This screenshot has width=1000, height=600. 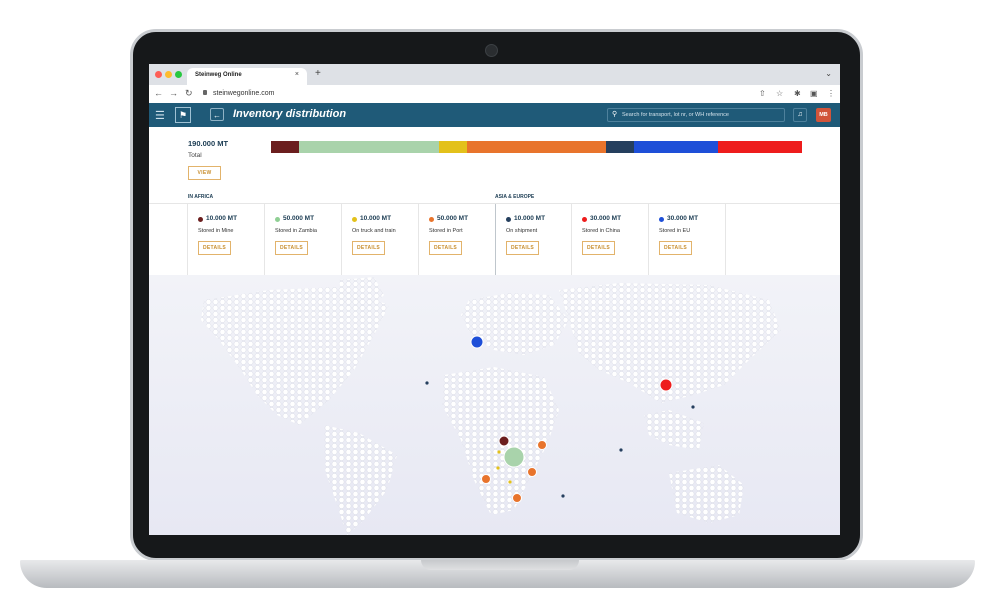 What do you see at coordinates (762, 93) in the screenshot?
I see `share-icon: ⇧` at bounding box center [762, 93].